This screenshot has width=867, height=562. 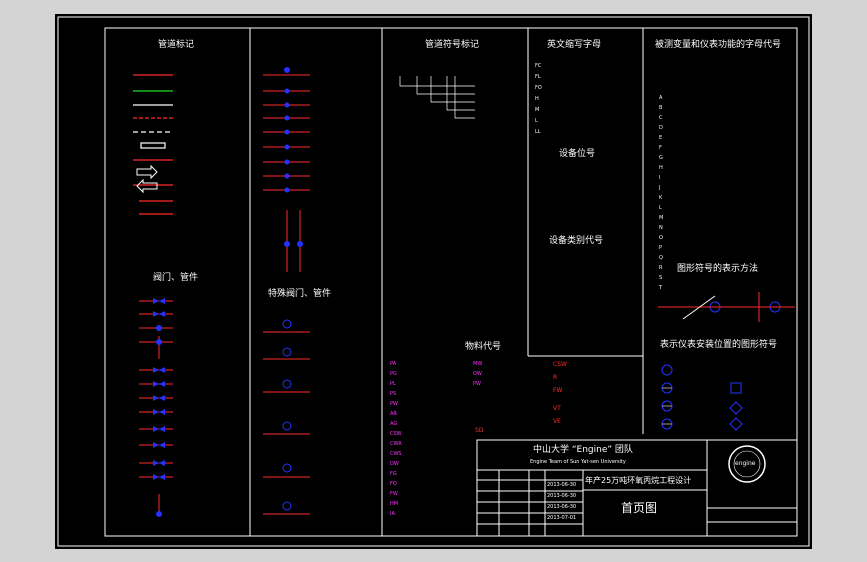 What do you see at coordinates (393, 484) in the screenshot?
I see `material-code: FO` at bounding box center [393, 484].